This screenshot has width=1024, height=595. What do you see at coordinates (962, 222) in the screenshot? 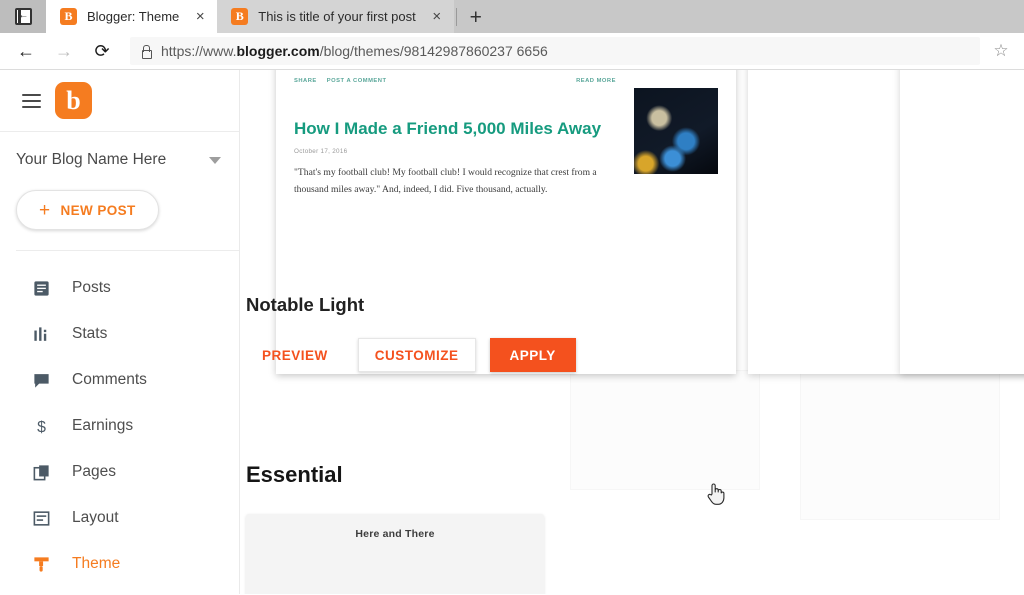
I see `theme-card-neighbor` at bounding box center [962, 222].